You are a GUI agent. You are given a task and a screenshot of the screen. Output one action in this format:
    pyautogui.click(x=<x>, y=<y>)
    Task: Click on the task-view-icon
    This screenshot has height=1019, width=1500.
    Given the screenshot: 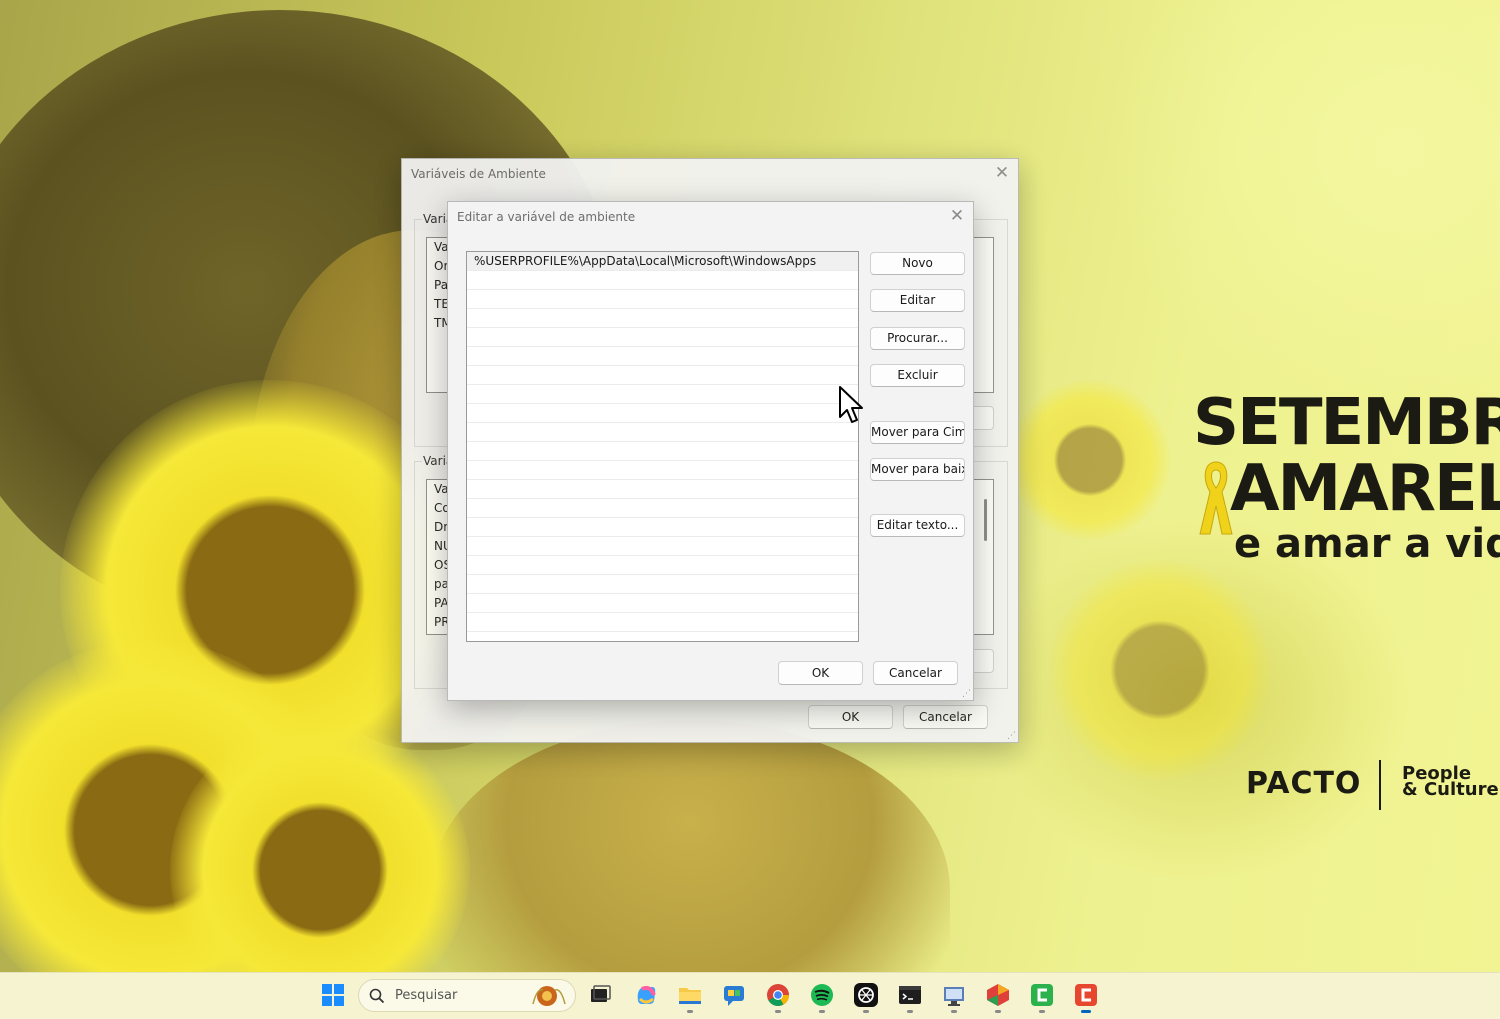 What is the action you would take?
    pyautogui.click(x=601, y=993)
    